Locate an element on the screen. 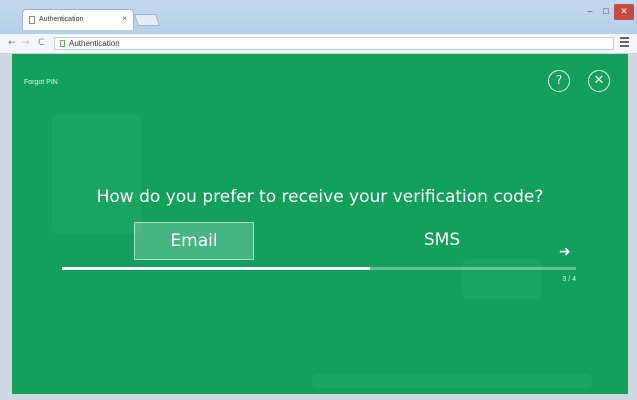 The width and height of the screenshot is (637, 400). tab-title: Authentication is located at coordinates (61, 19).